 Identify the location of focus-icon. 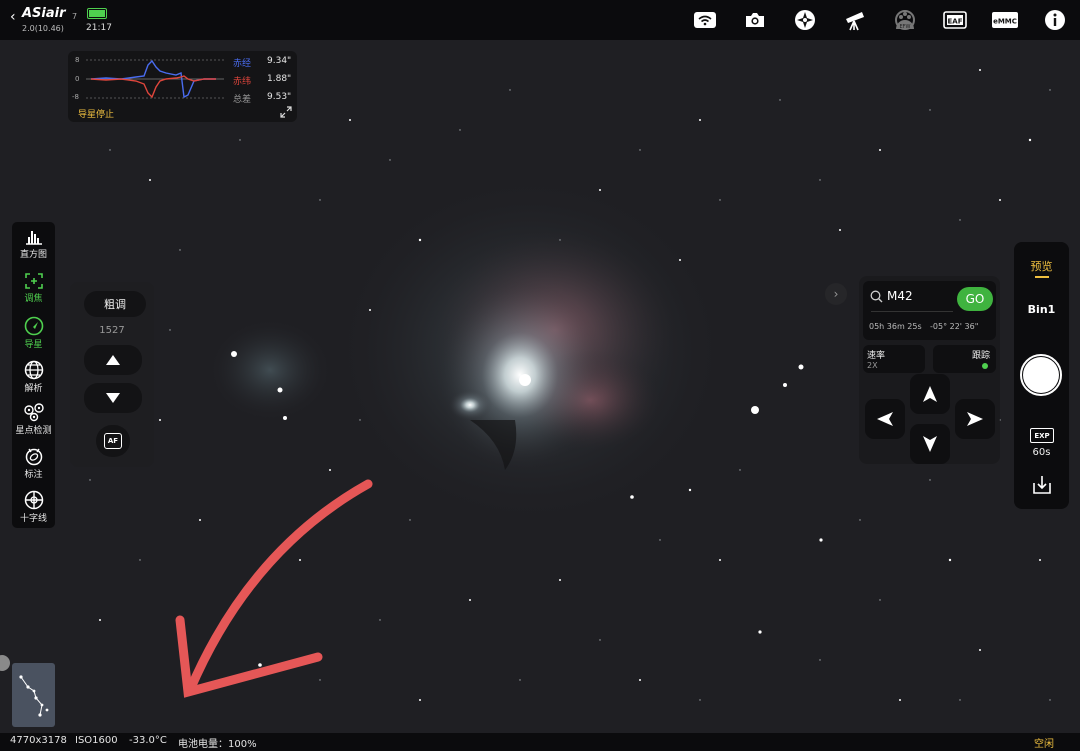
(33, 281).